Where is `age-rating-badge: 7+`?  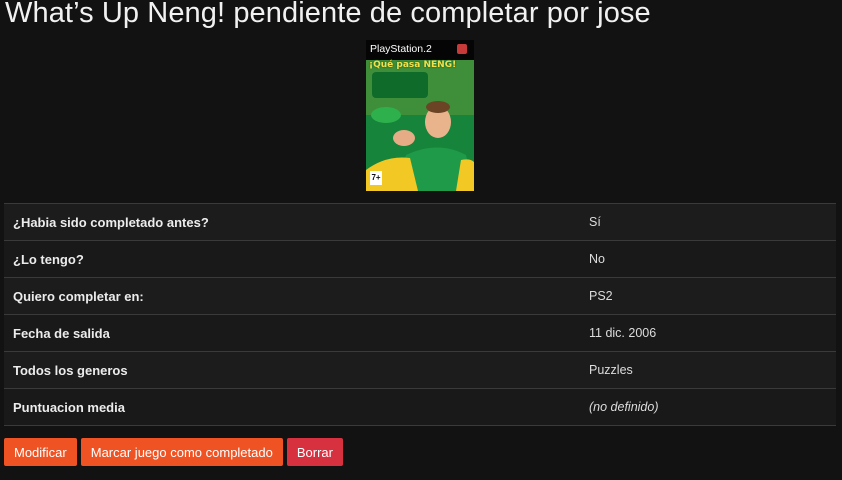
age-rating-badge: 7+ is located at coordinates (376, 178).